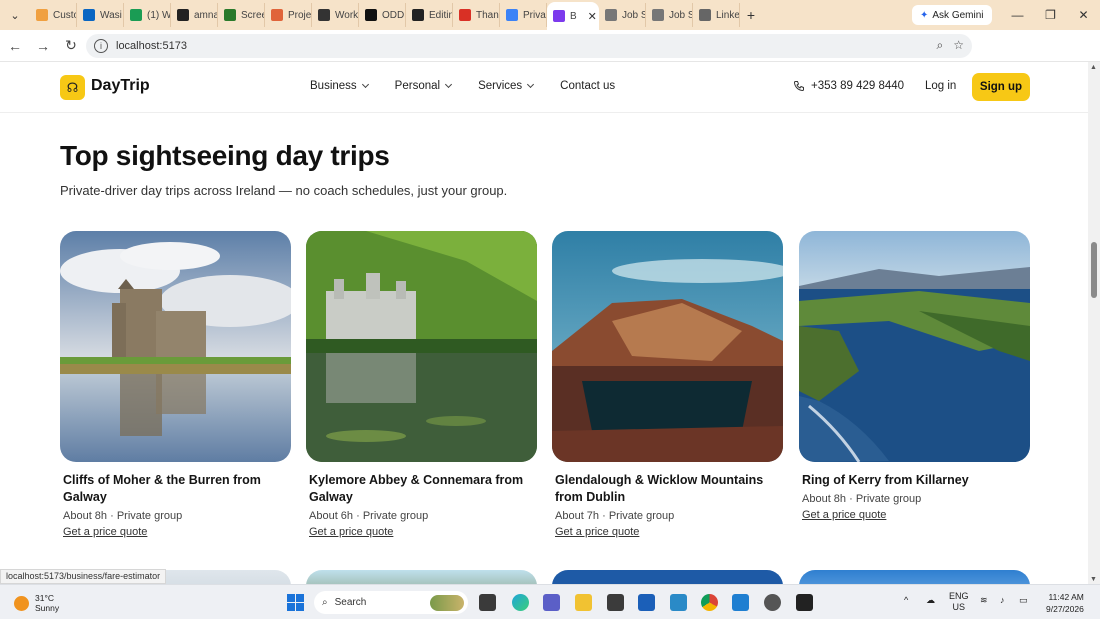 The width and height of the screenshot is (1100, 619). I want to click on new-tab-button: +, so click(751, 15).